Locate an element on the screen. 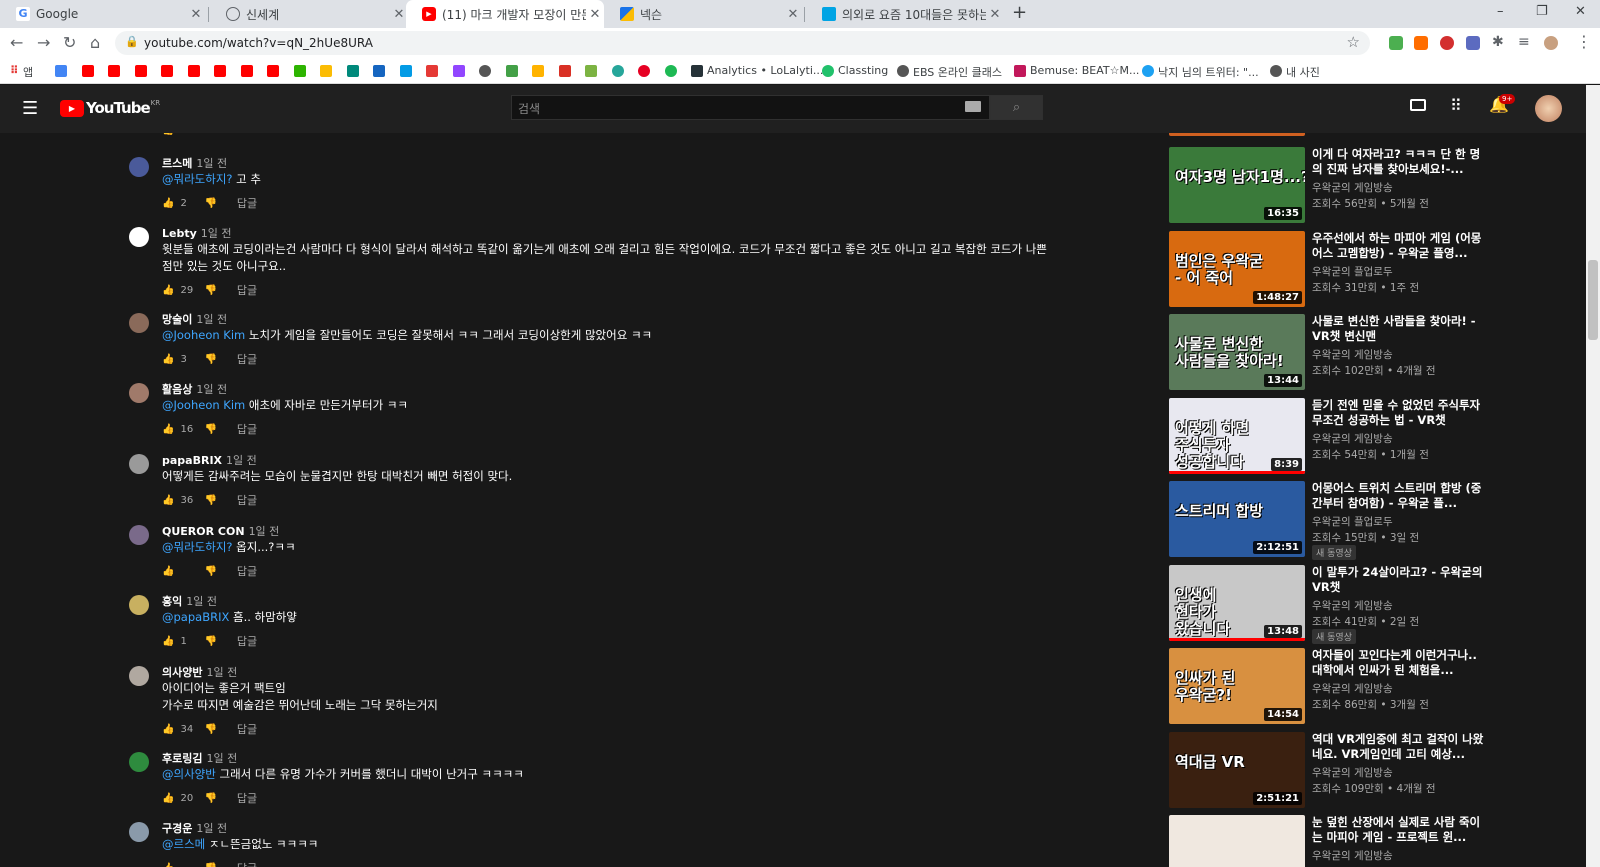  comment-author: 홍익 1일 전 is located at coordinates (189, 601).